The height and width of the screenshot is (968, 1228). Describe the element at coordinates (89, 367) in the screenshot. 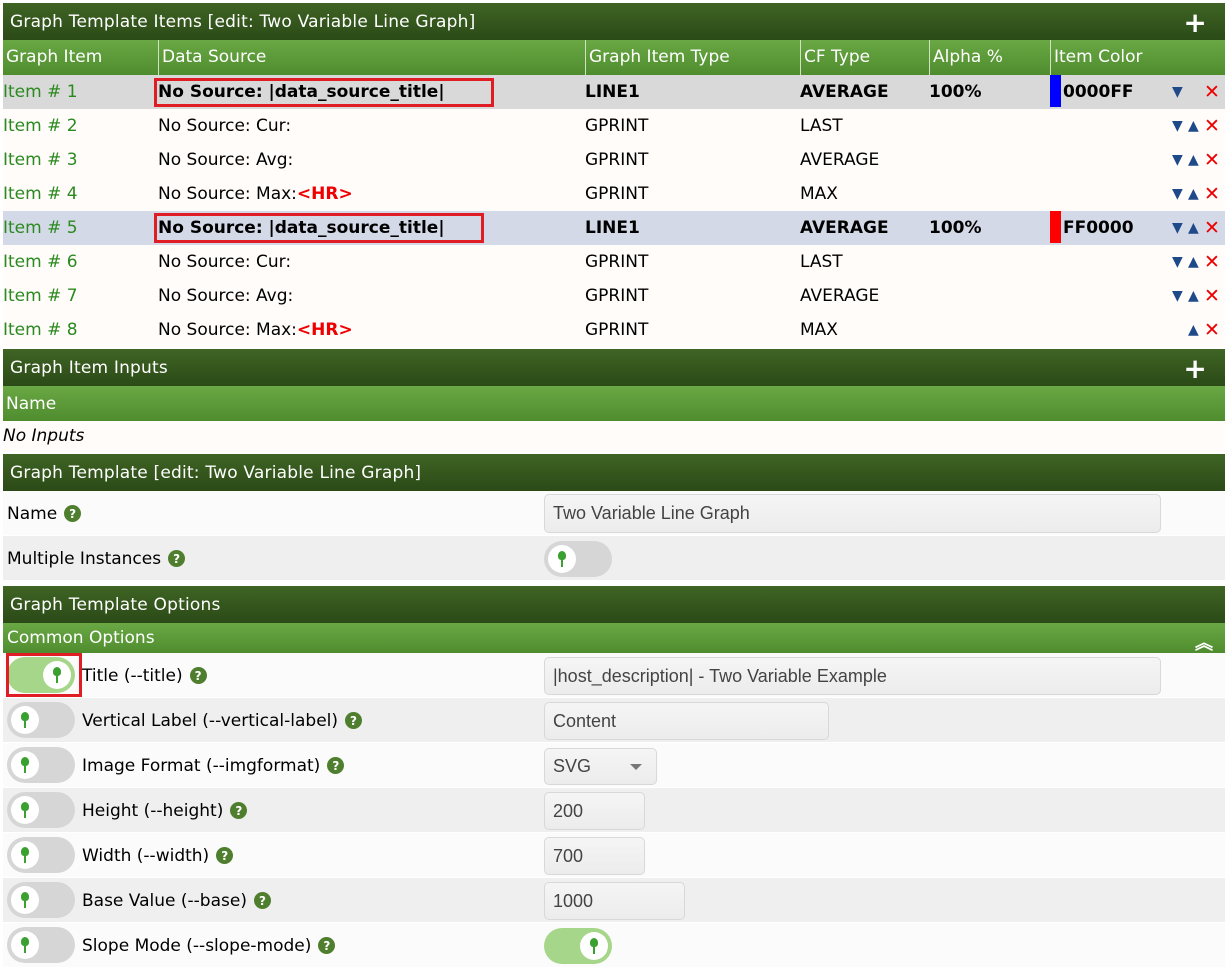

I see `inputs-title: Graph Item Inputs` at that location.